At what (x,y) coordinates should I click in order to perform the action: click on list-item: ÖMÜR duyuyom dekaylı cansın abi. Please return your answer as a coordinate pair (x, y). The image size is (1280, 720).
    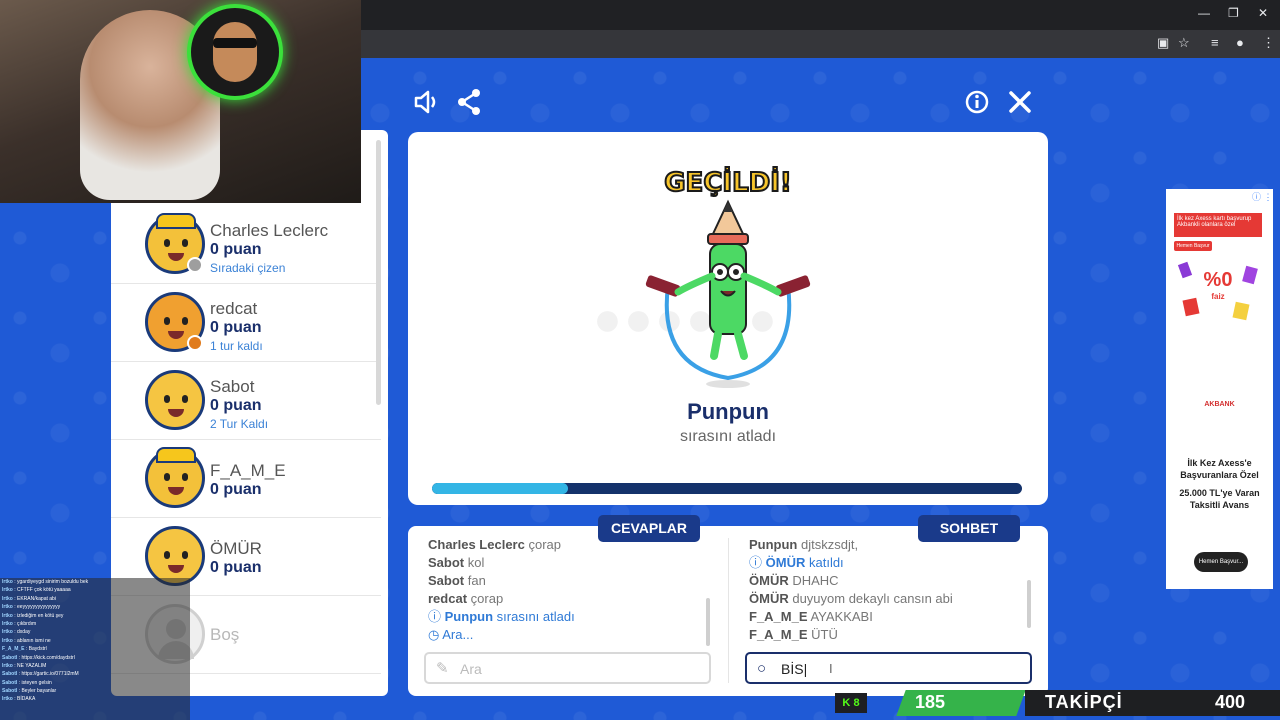
    Looking at the image, I should click on (889, 599).